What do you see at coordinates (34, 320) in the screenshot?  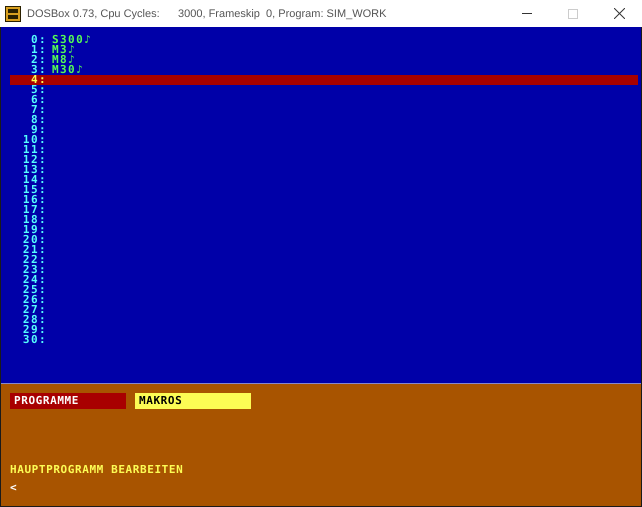 I see `line-number: 28:` at bounding box center [34, 320].